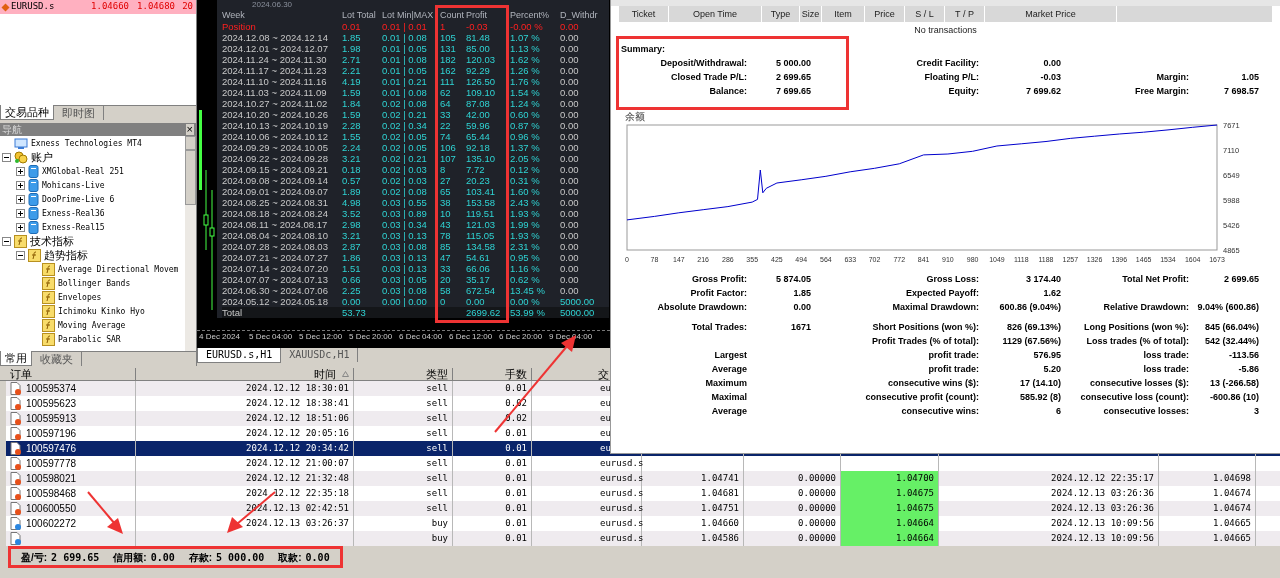 The image size is (1280, 578). I want to click on table-cell: 0.03 | 0.13, so click(404, 235).